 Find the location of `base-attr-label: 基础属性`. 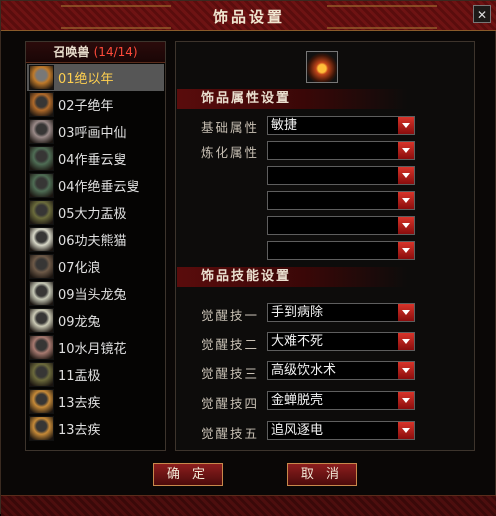

base-attr-label: 基础属性 is located at coordinates (230, 127).